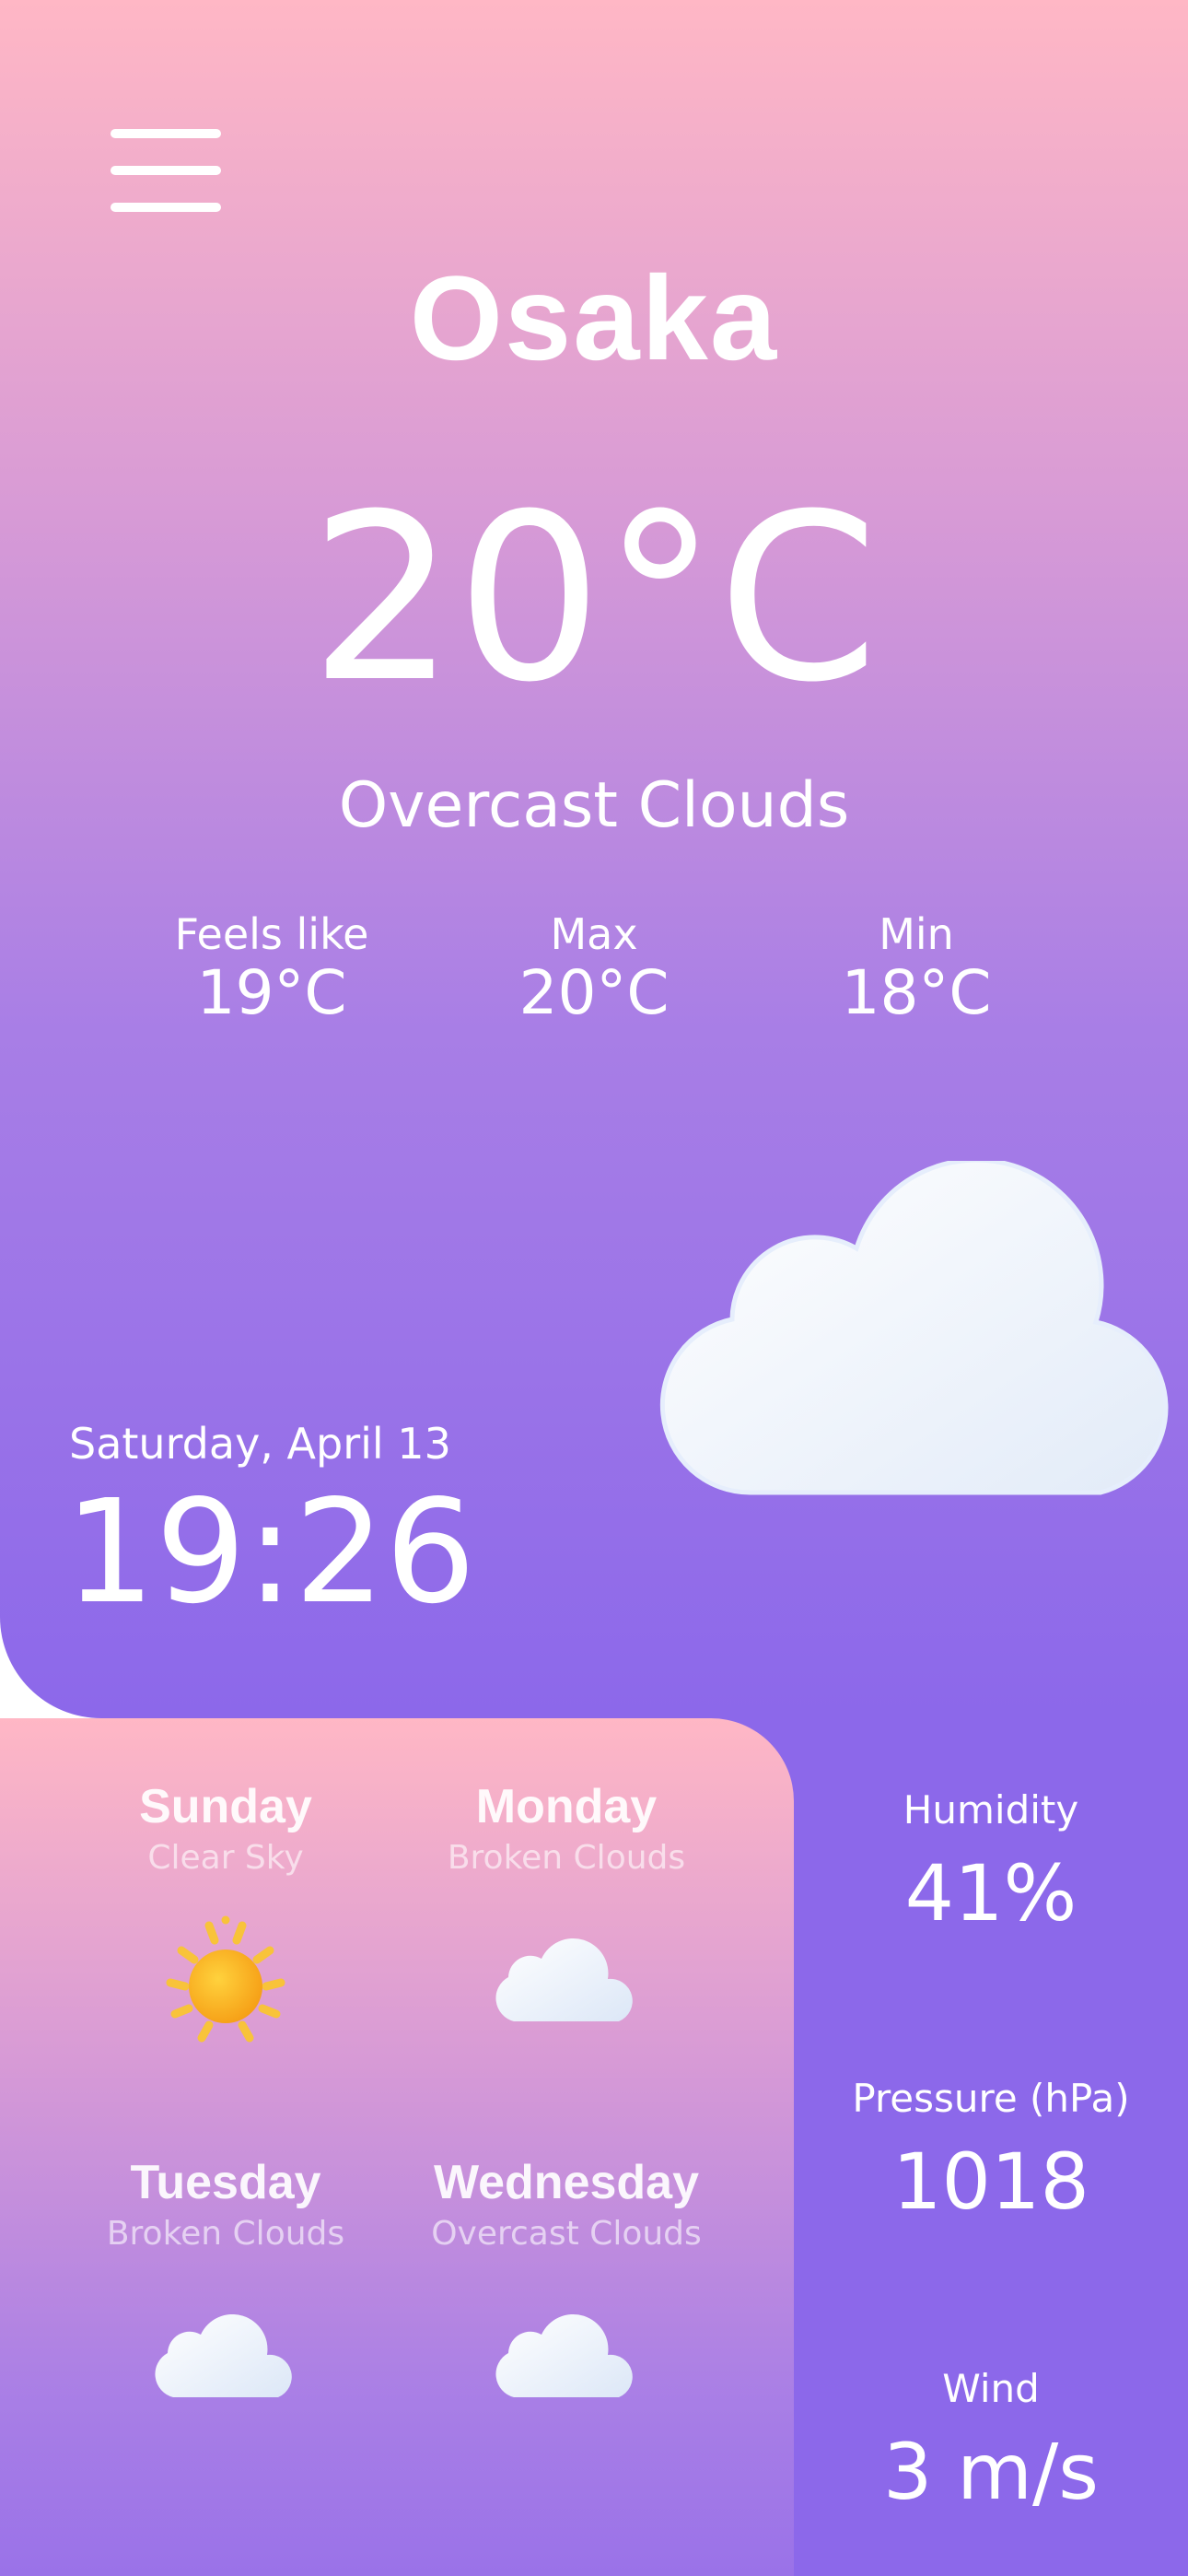 The height and width of the screenshot is (2576, 1188). I want to click on wind-metric: Wind 3 m/s, so click(991, 2440).